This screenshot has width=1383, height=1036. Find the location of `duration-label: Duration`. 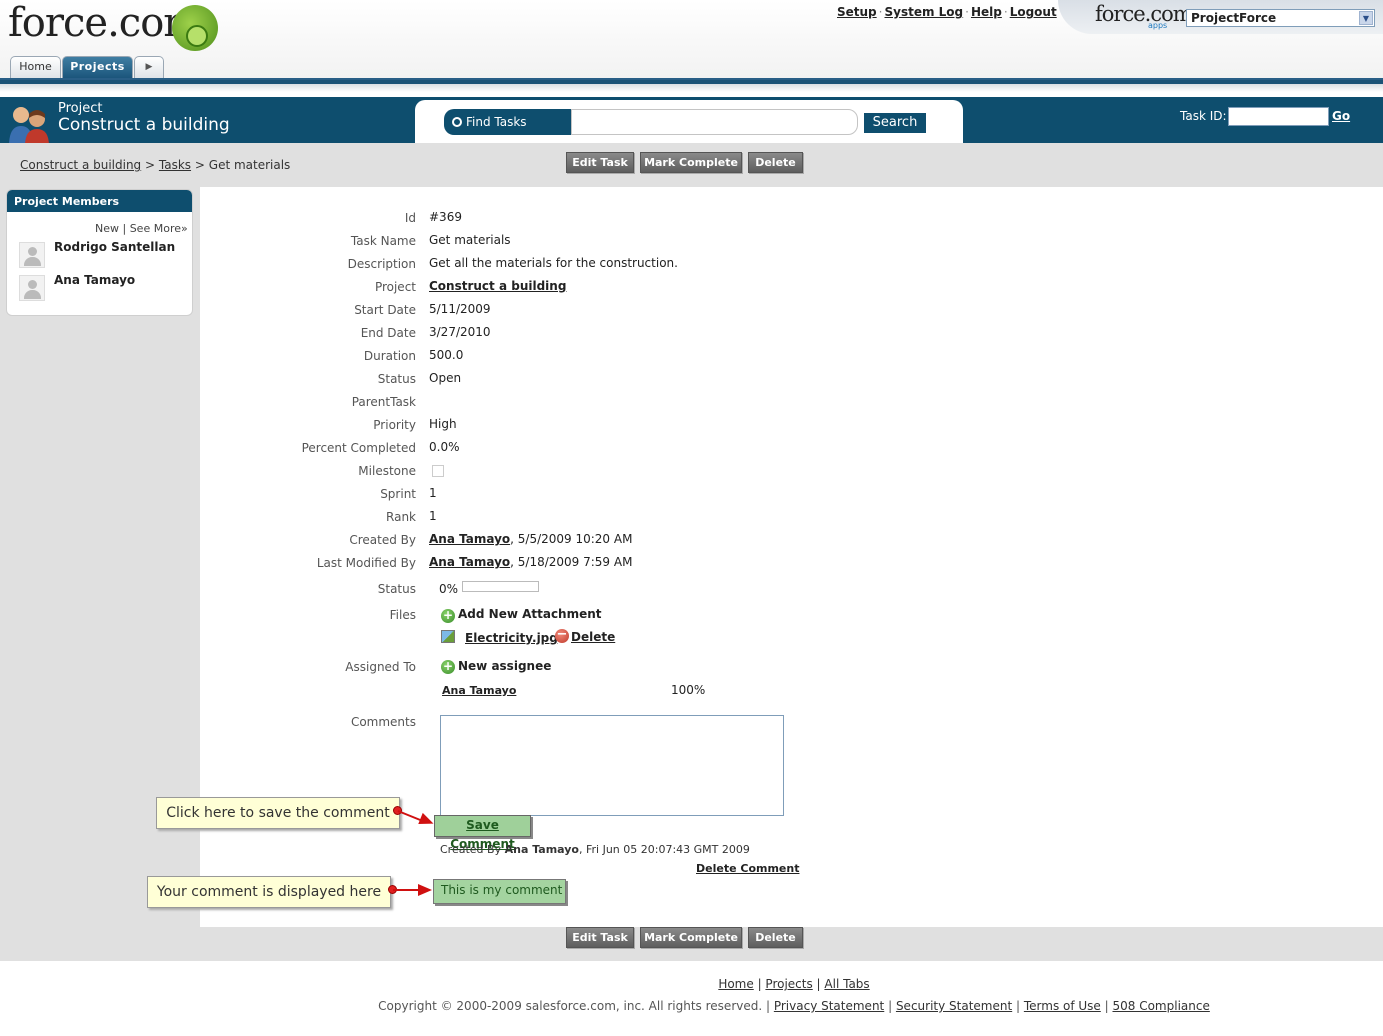

duration-label: Duration is located at coordinates (389, 356).